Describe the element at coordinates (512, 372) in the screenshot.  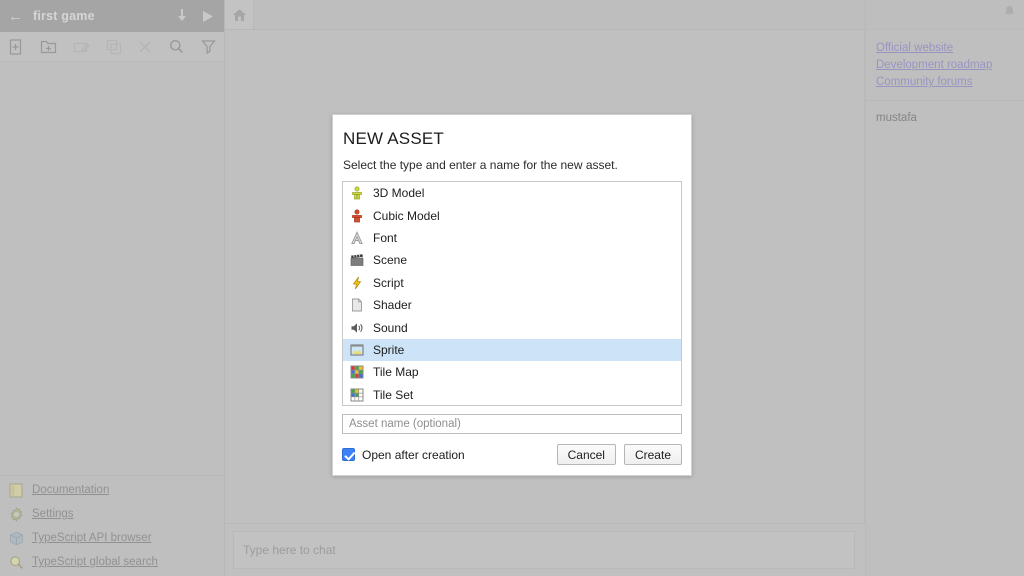
I see `asset-type-tile-map: Tile Map` at that location.